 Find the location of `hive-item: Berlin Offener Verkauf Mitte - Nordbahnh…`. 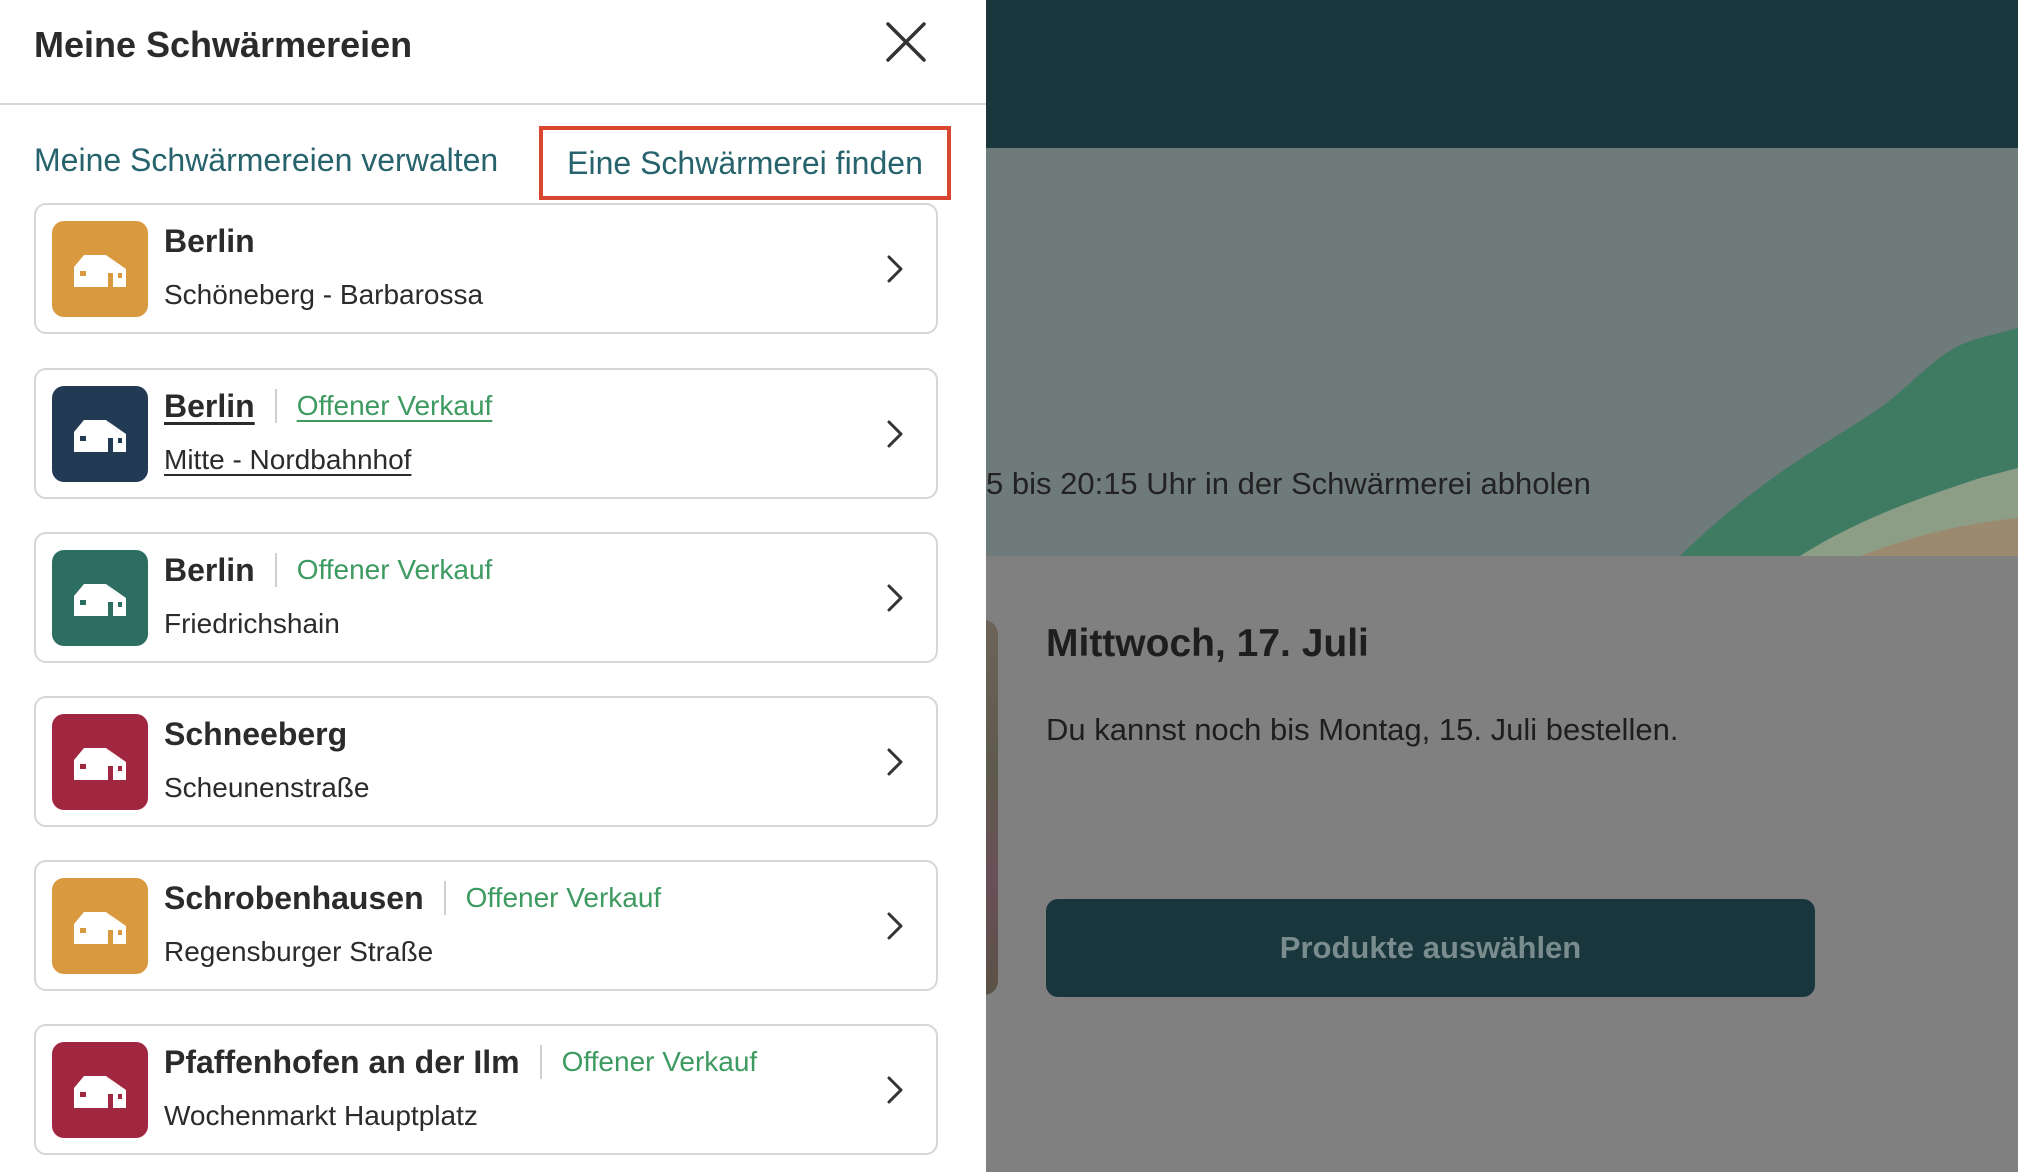

hive-item: Berlin Offener Verkauf Mitte - Nordbahnh… is located at coordinates (486, 433).